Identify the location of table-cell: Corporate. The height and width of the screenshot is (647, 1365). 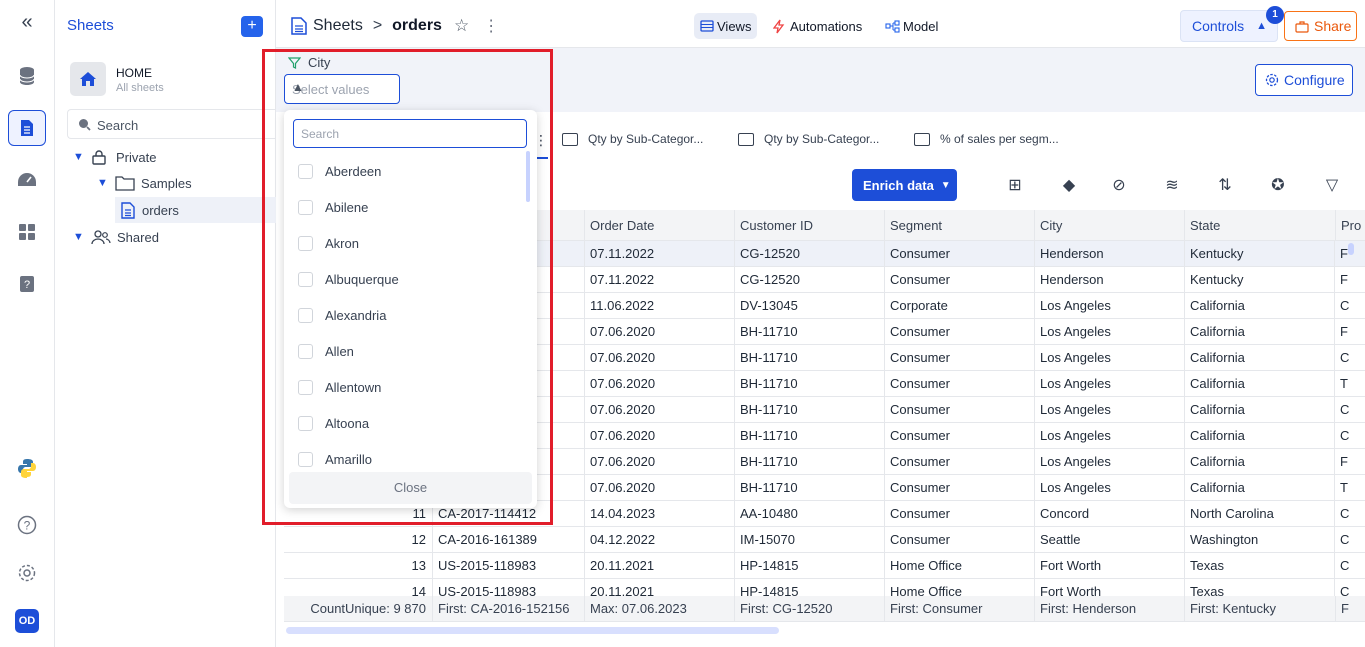
(959, 305).